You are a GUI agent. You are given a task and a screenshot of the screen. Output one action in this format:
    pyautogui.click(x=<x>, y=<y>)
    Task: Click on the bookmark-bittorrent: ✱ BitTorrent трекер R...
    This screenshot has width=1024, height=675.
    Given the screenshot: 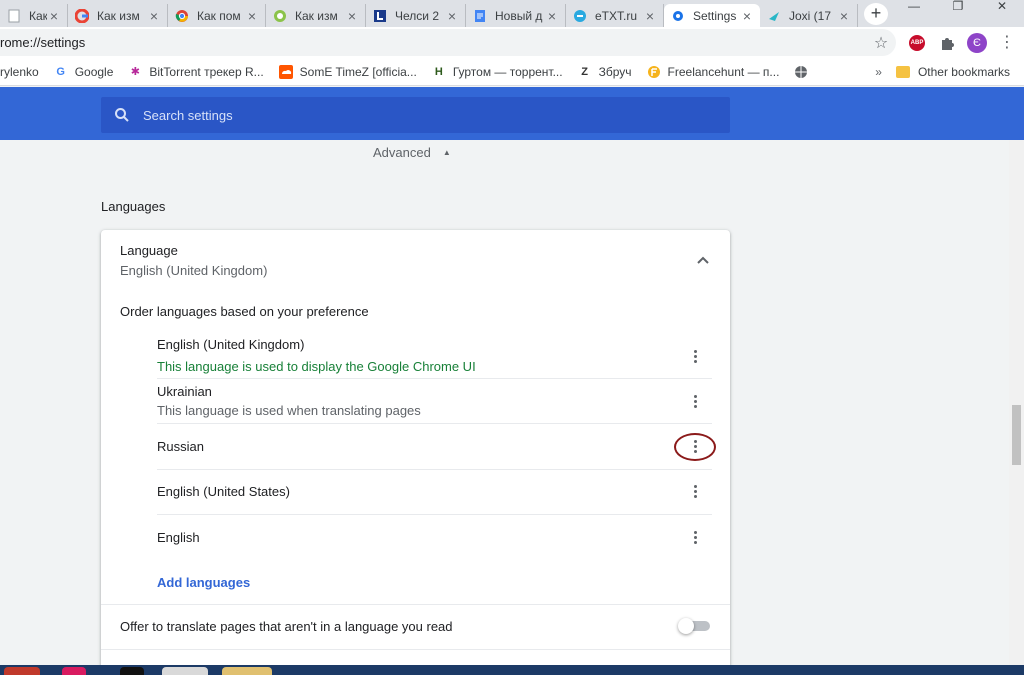 What is the action you would take?
    pyautogui.click(x=195, y=72)
    